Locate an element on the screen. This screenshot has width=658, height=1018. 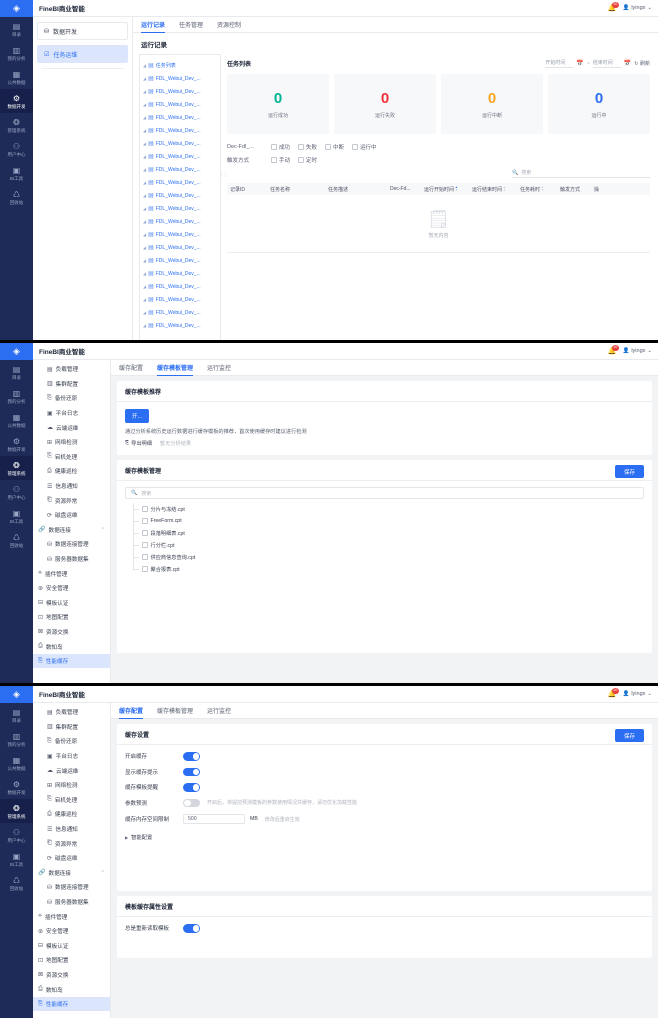
param-prediction-toggle is located at coordinates (191, 802).